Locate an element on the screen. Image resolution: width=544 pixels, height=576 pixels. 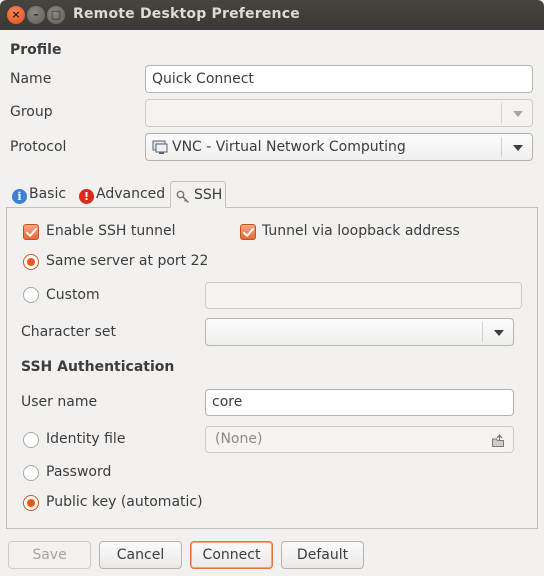
protocol-combo-separator is located at coordinates (501, 147).